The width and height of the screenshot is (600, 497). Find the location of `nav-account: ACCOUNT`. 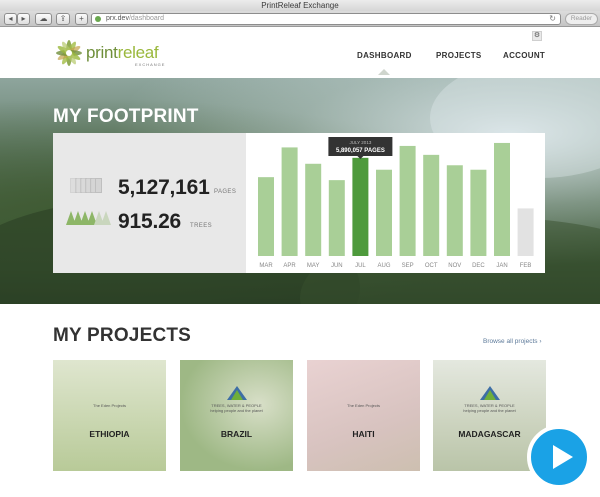

nav-account: ACCOUNT is located at coordinates (524, 55).